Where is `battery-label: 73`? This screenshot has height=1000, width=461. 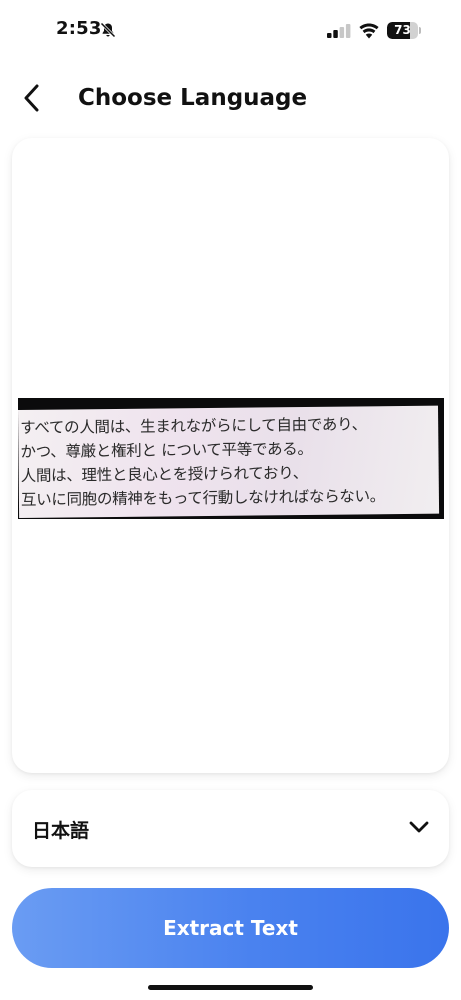 battery-label: 73 is located at coordinates (402, 30).